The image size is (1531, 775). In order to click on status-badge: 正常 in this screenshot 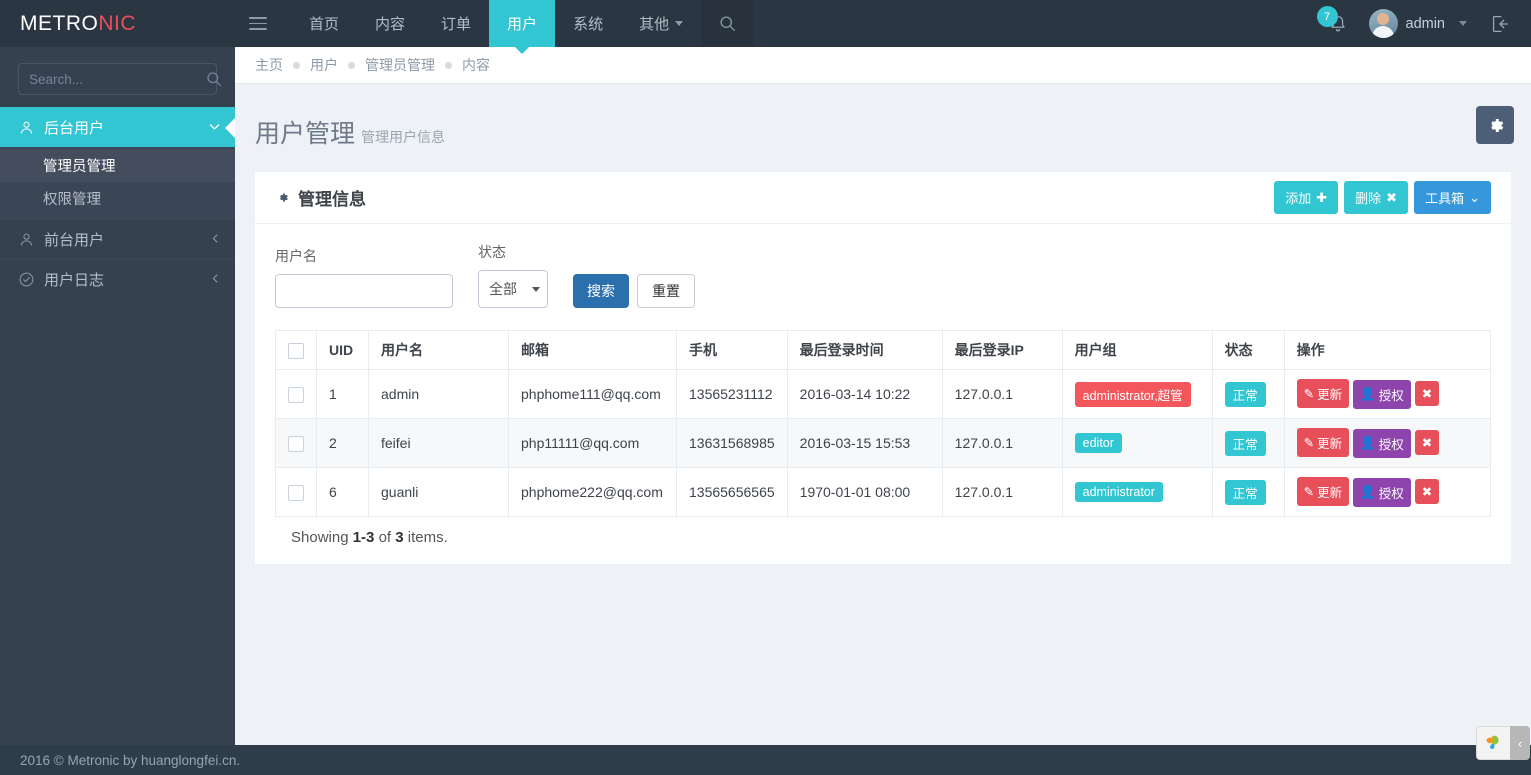, I will do `click(1245, 492)`.